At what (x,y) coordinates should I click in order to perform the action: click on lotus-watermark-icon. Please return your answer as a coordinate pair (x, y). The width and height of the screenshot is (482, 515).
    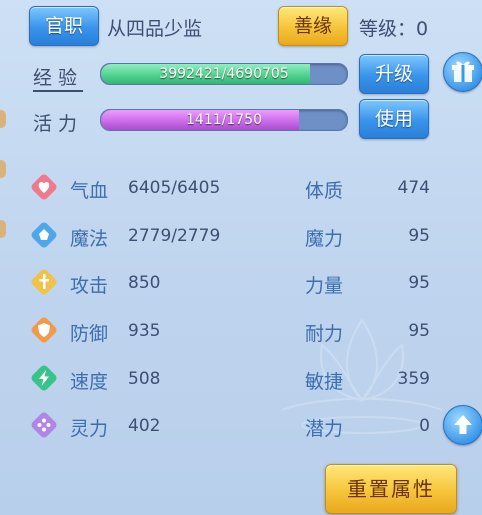
    Looking at the image, I should click on (362, 376).